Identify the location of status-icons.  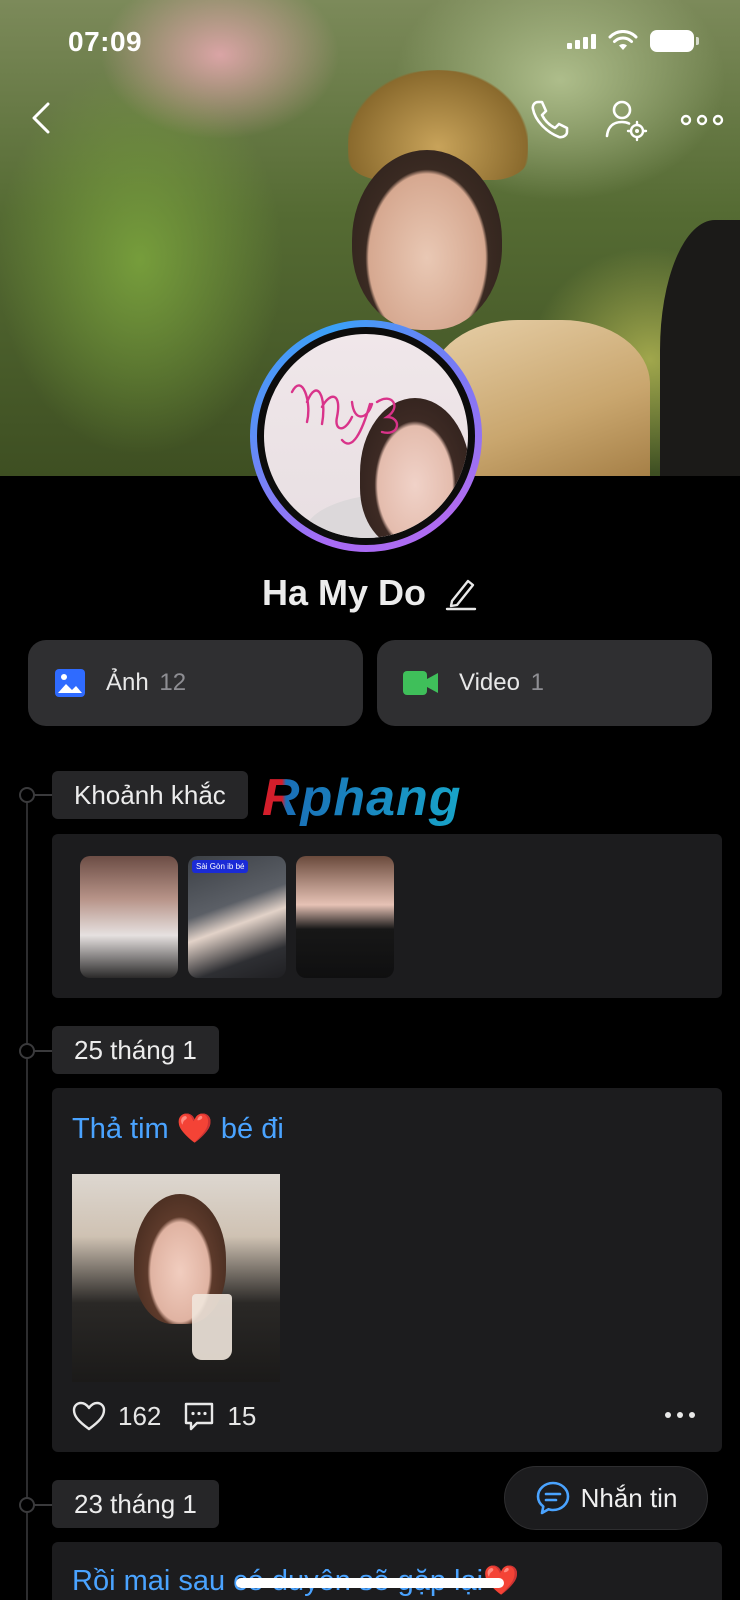
(633, 41).